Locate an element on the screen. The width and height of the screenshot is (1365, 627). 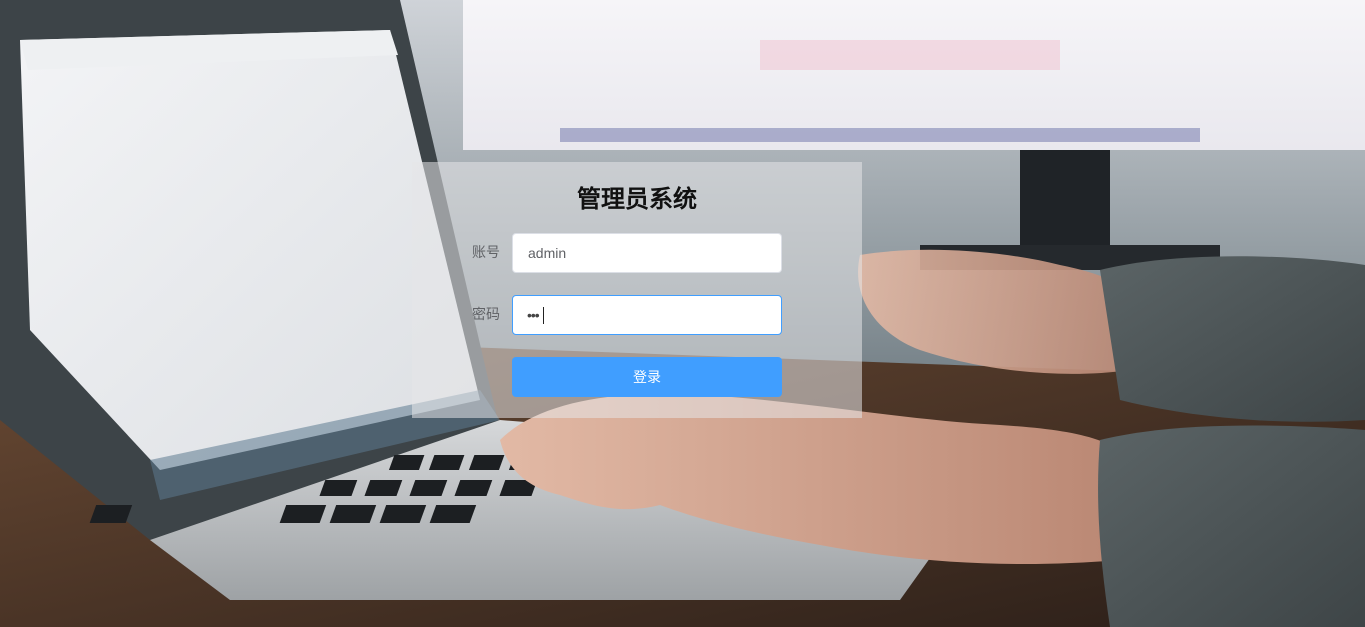
account-input is located at coordinates (647, 253).